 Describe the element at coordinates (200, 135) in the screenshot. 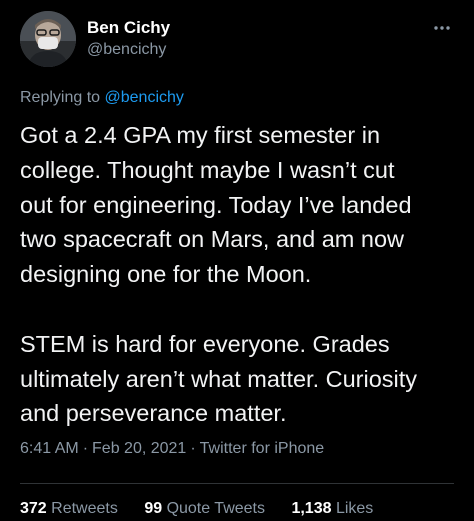

I see `tweet-line: Got a 2.4 GPA my first semester in` at that location.